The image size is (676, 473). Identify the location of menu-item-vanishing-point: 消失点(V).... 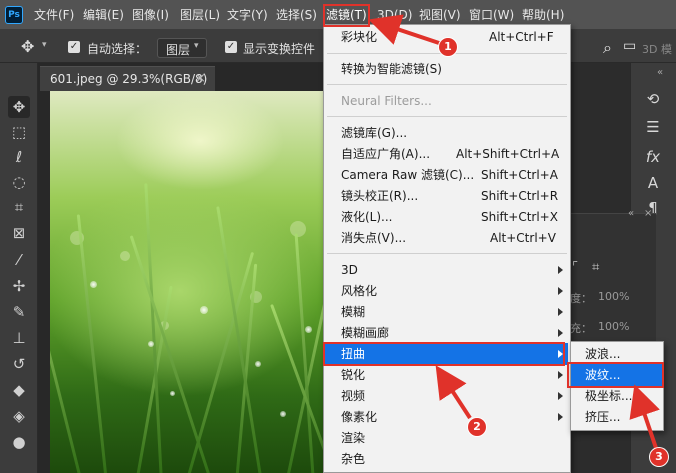
(373, 238).